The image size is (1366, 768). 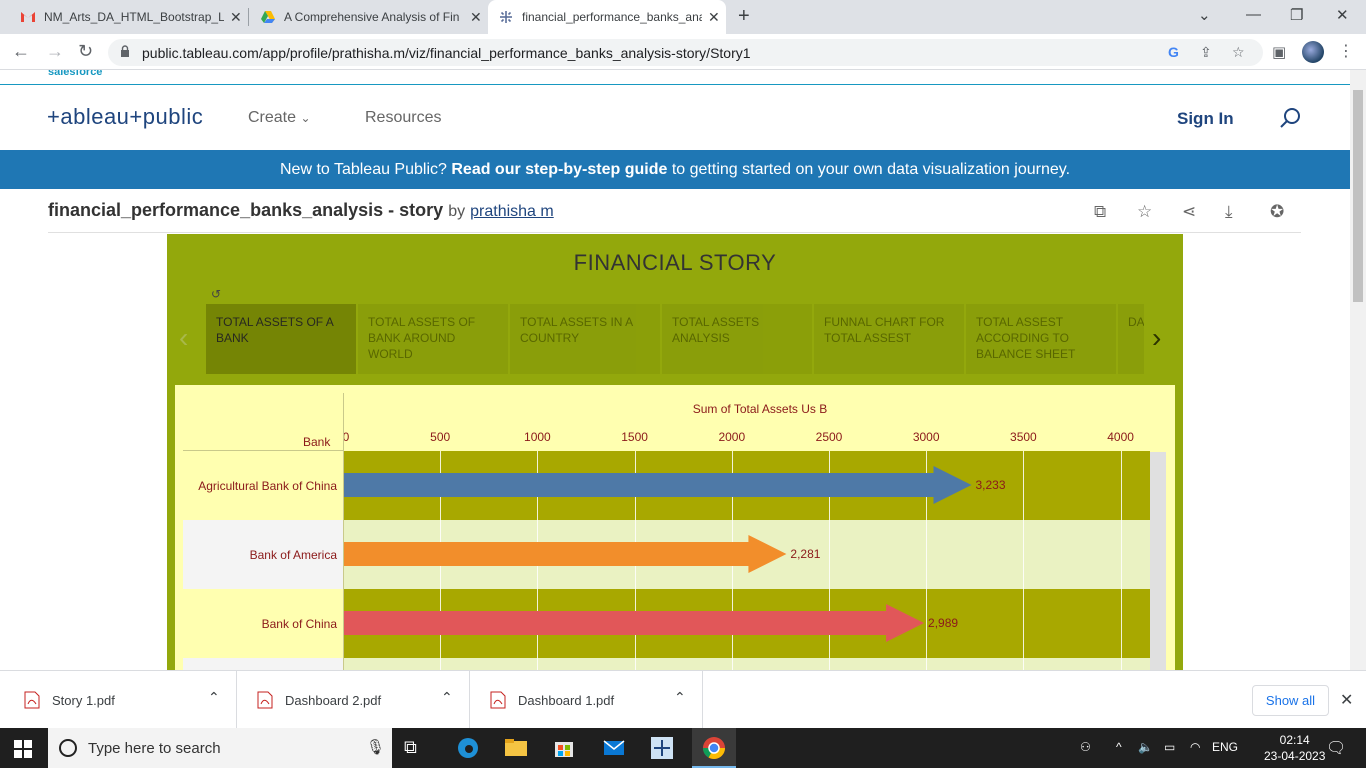 What do you see at coordinates (612, 17) in the screenshot?
I see `tab-title: financial_performance_banks_ana` at bounding box center [612, 17].